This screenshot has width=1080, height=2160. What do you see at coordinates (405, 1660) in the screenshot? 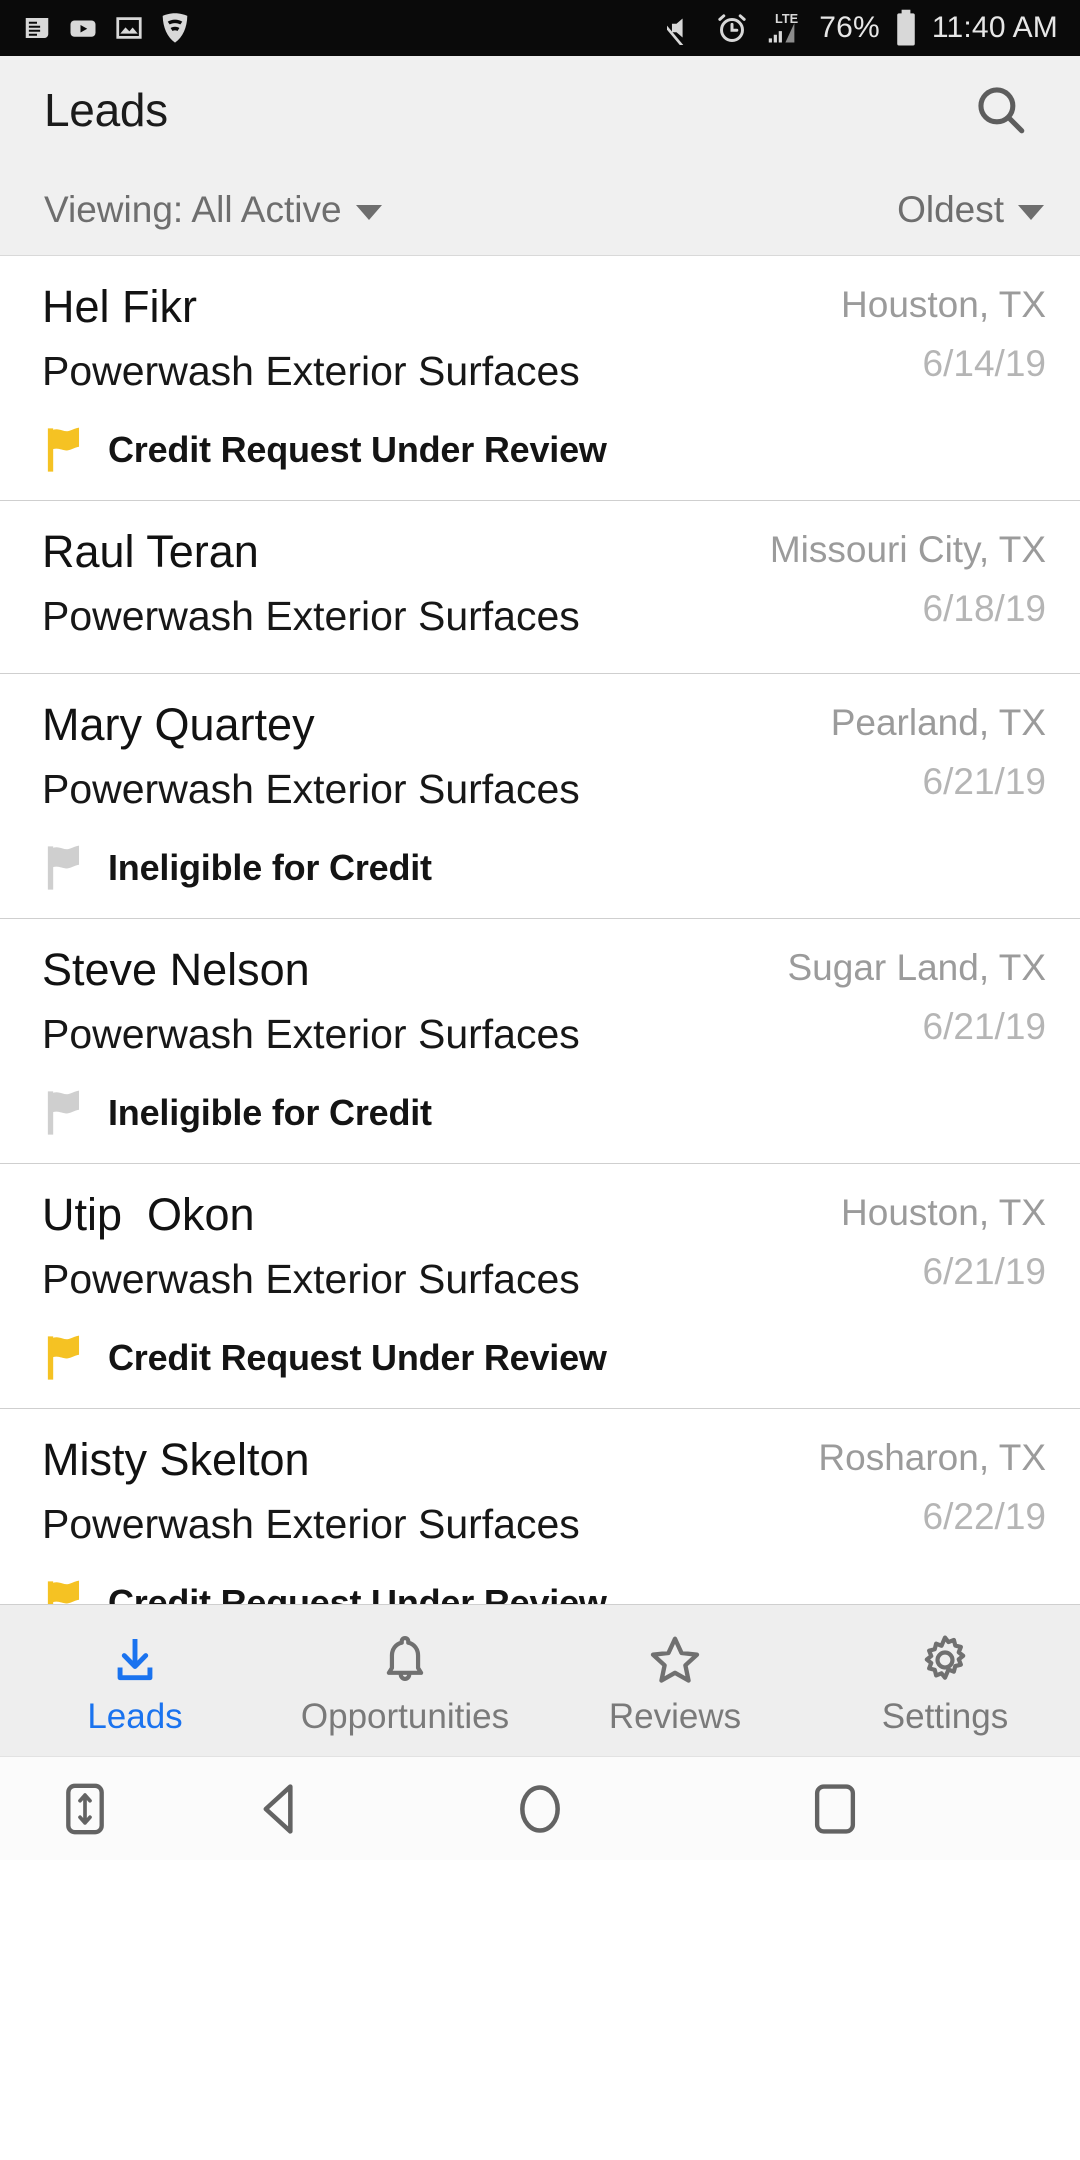
I see `bell-icon` at bounding box center [405, 1660].